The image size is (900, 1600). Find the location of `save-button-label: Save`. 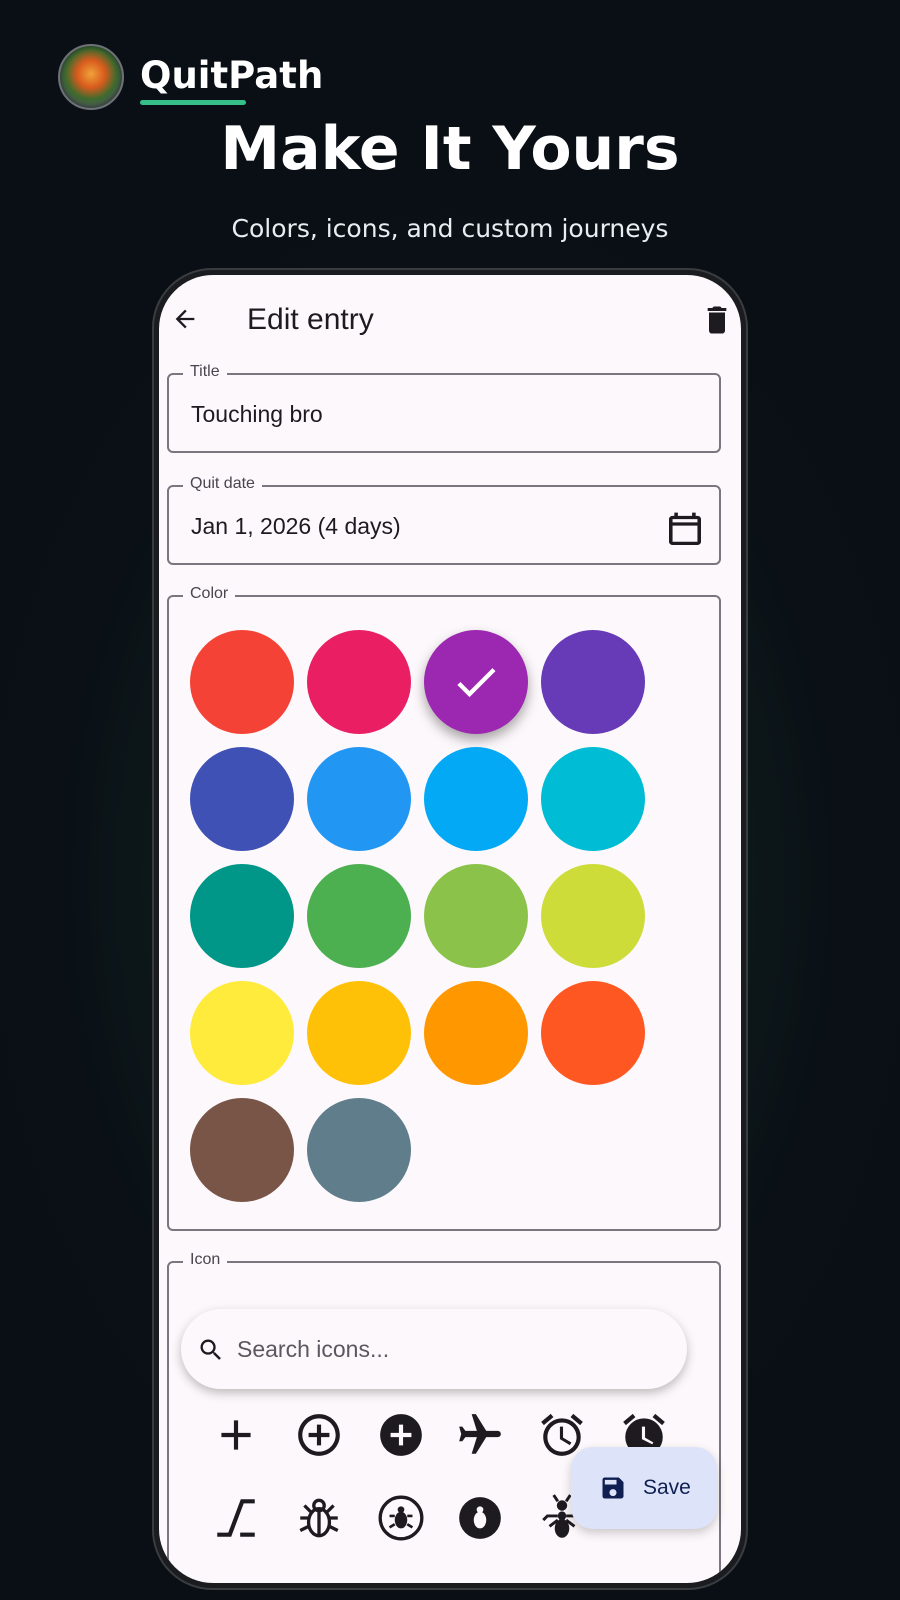

save-button-label: Save is located at coordinates (667, 1487).